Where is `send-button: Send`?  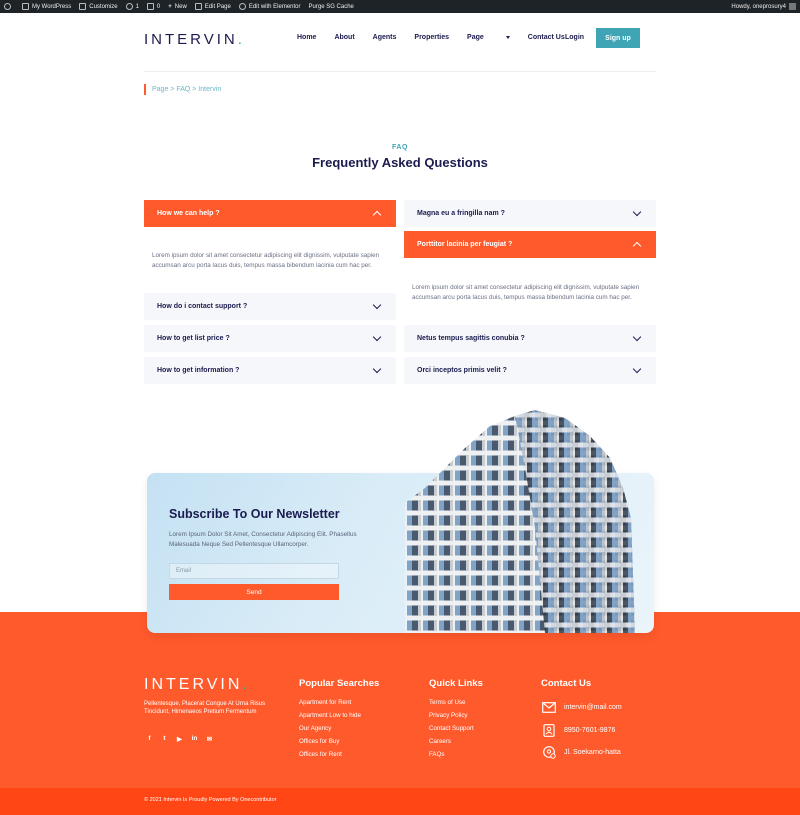
send-button: Send is located at coordinates (254, 592).